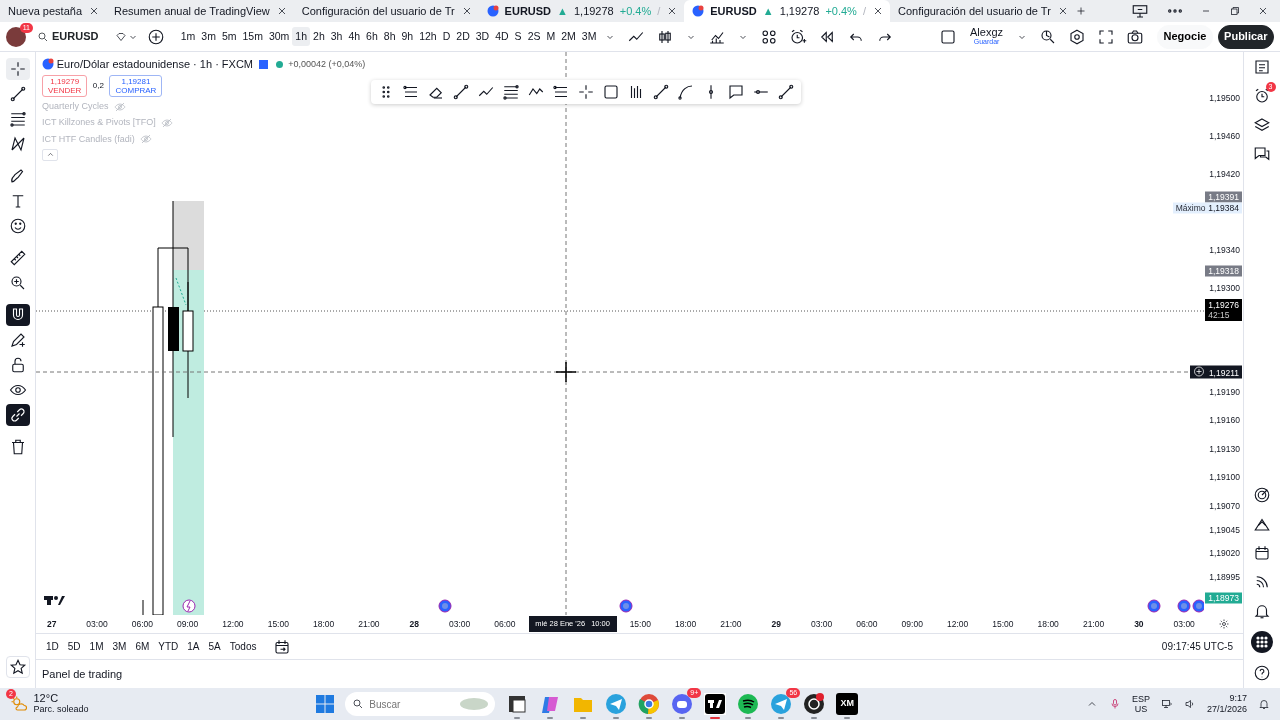  Describe the element at coordinates (17, 315) in the screenshot. I see `magnet-tool` at that location.